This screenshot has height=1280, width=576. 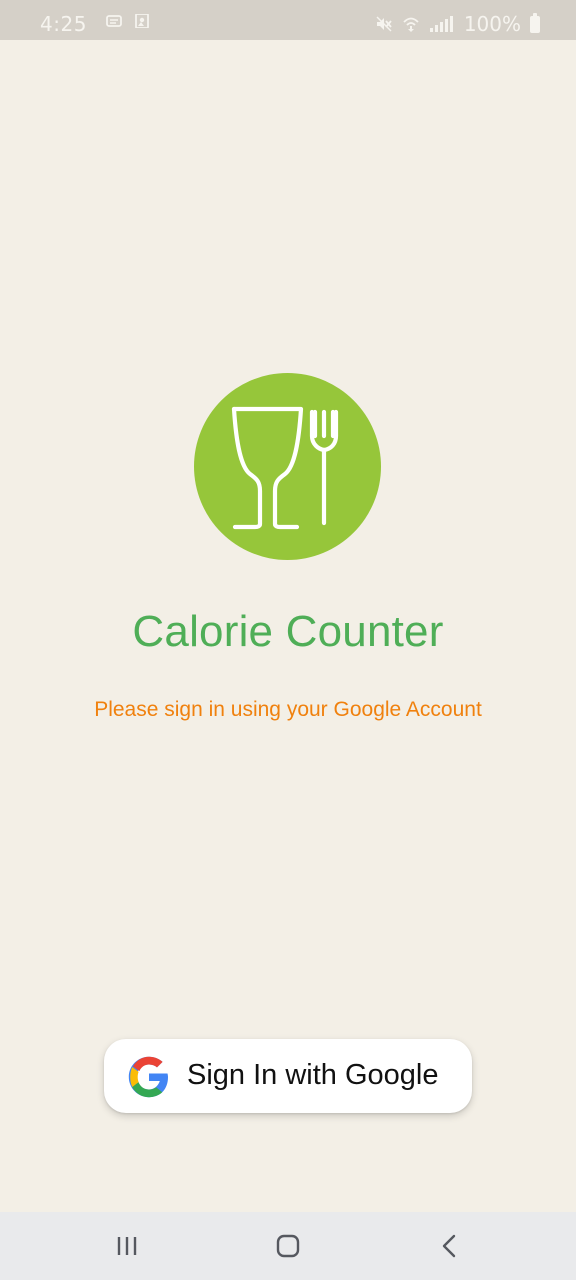 I want to click on recent-apps-icon, so click(x=127, y=1246).